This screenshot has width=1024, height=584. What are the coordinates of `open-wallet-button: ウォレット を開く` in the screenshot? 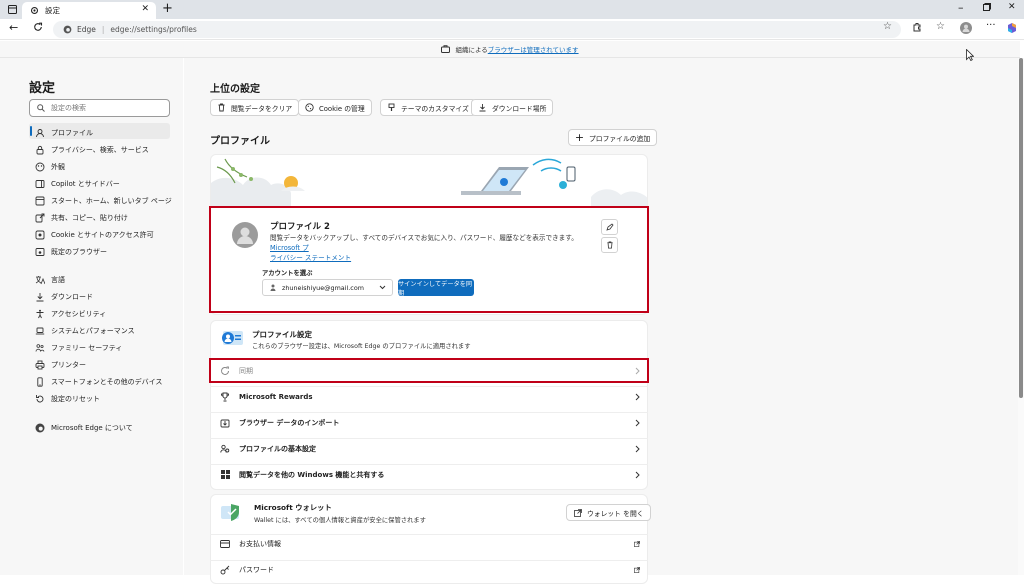 It's located at (608, 512).